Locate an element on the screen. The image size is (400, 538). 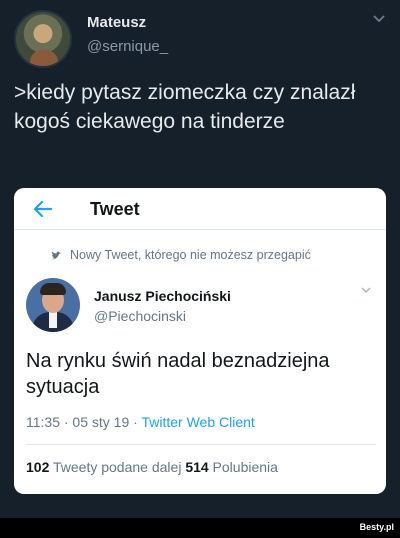
outer-tweet-header: Mateusz @sernique_ is located at coordinates (200, 38).